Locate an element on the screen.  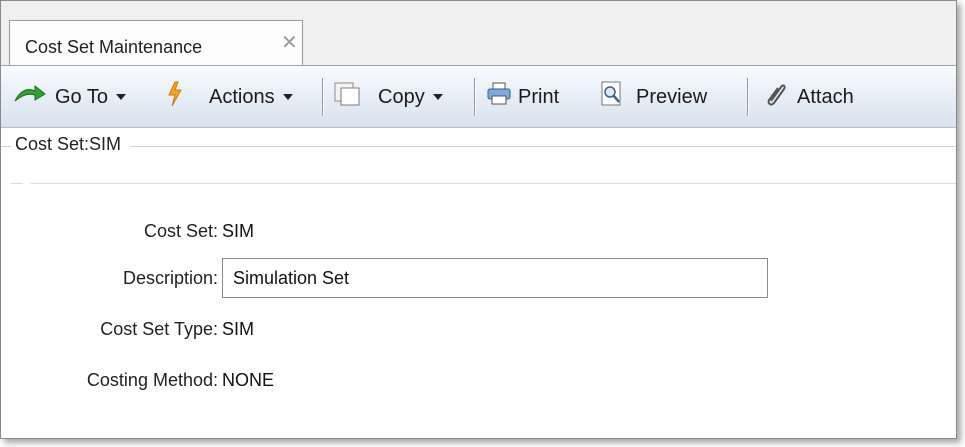
lightning-icon is located at coordinates (175, 97).